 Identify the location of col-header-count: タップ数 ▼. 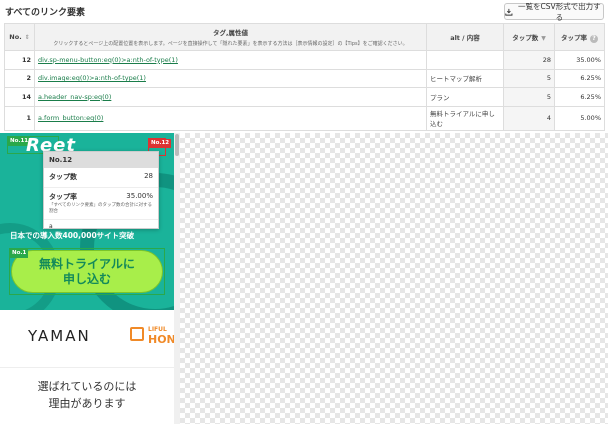
(529, 37).